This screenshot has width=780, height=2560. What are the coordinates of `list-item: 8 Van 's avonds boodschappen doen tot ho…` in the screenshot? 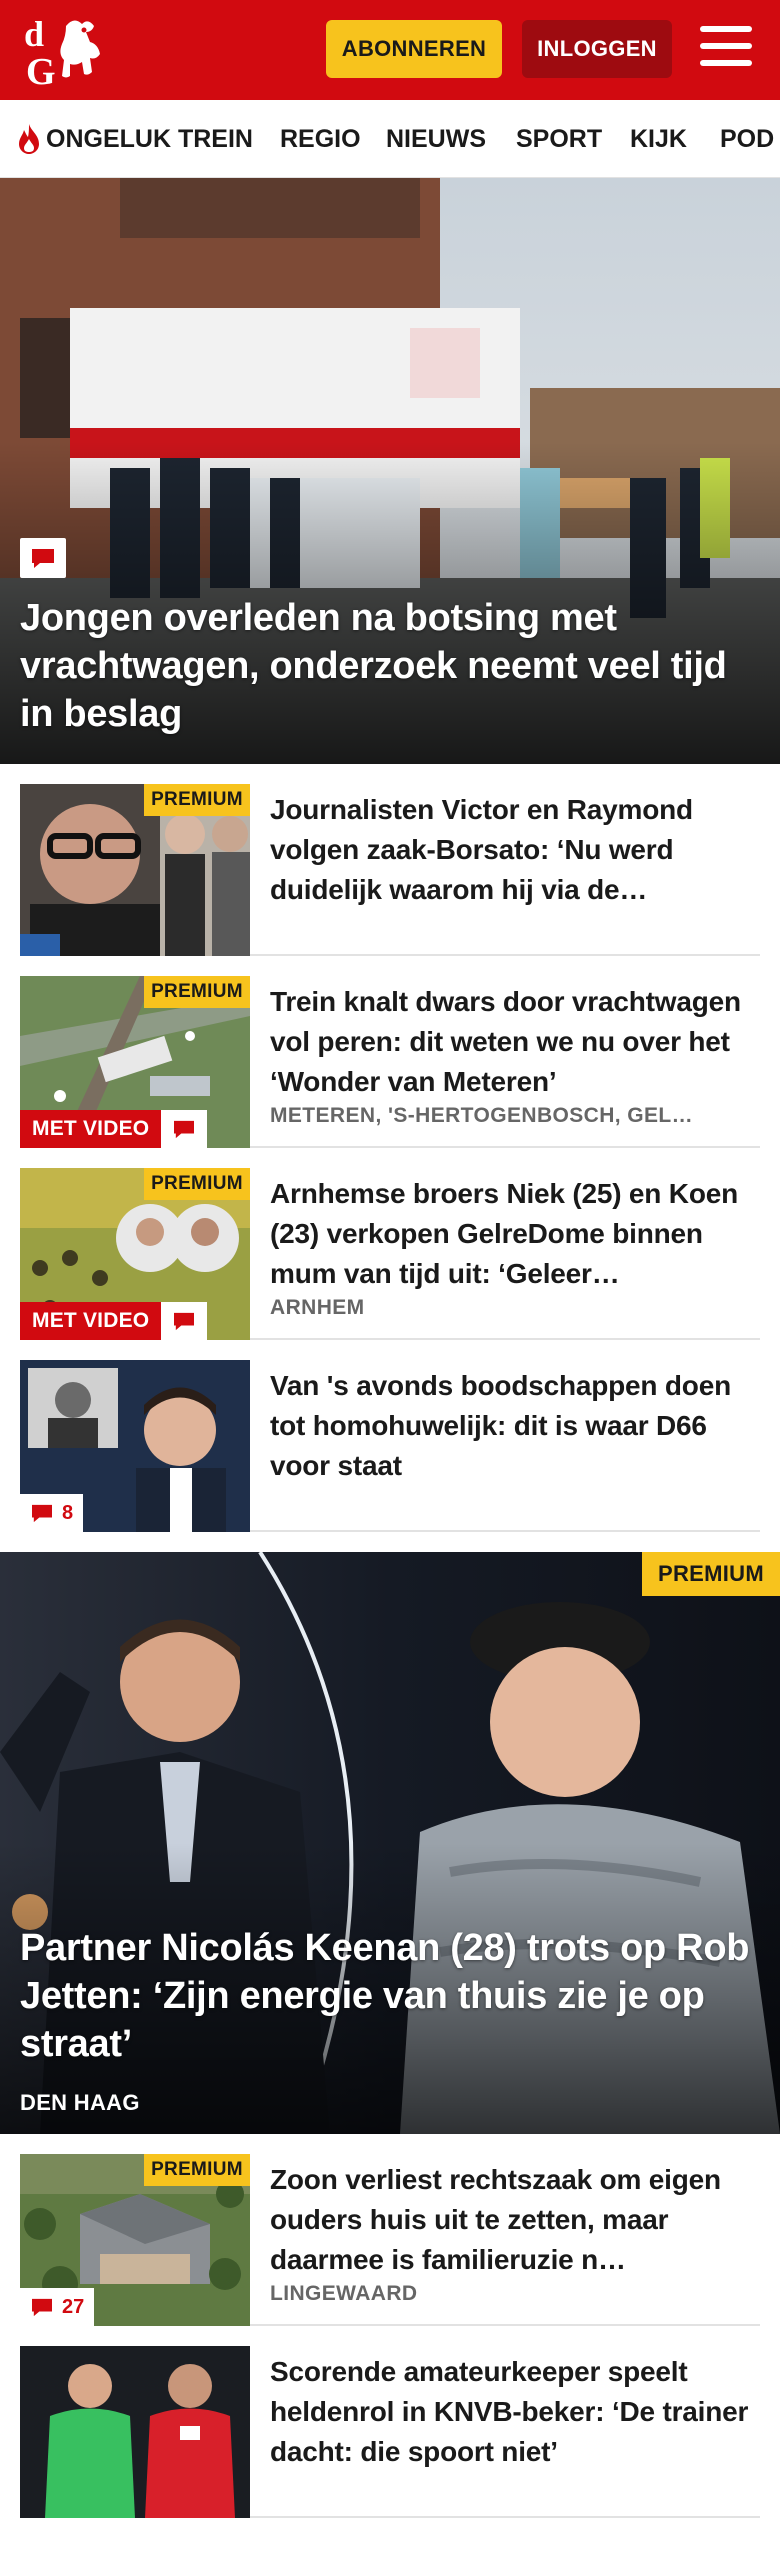 It's located at (390, 1436).